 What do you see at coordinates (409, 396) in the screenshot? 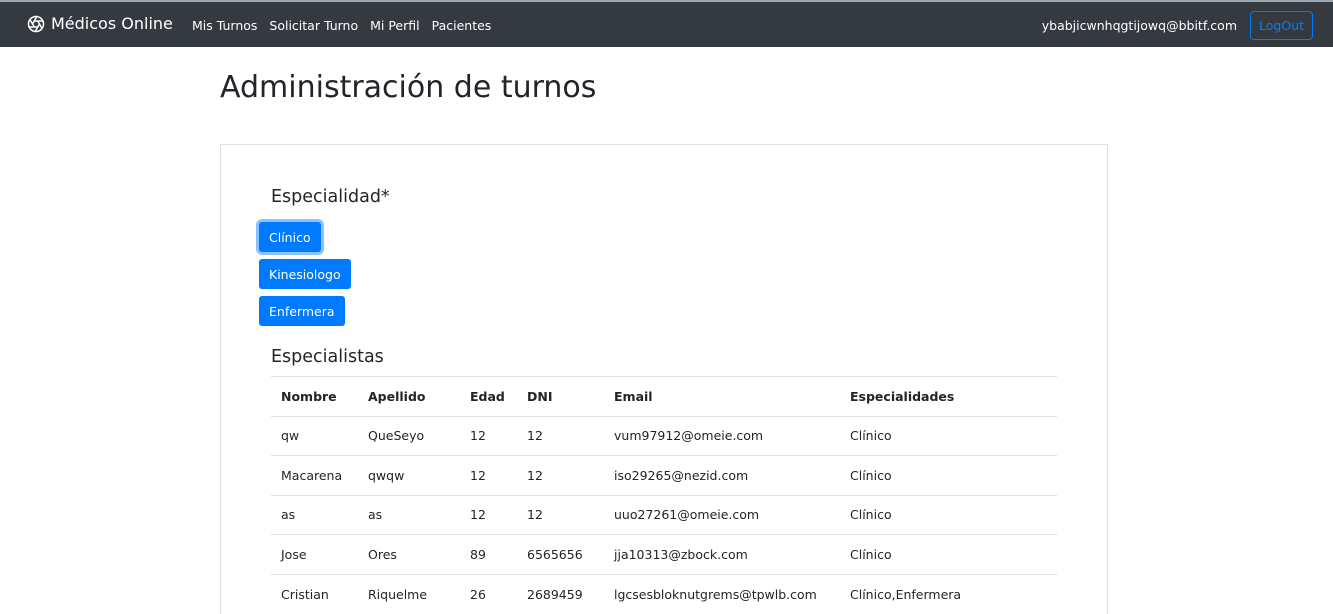
I see `column-header-apellido: Apellido` at bounding box center [409, 396].